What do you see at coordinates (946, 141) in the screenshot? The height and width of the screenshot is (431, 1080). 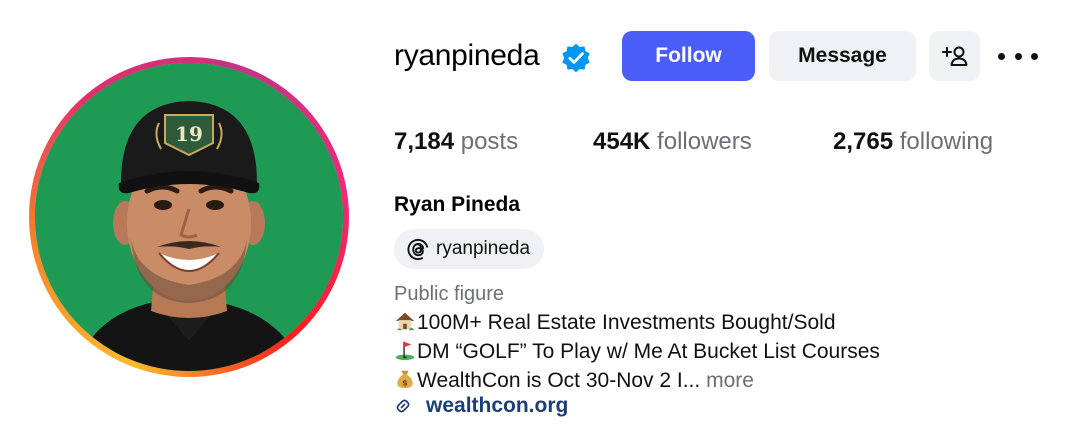 I see `following-label: following` at bounding box center [946, 141].